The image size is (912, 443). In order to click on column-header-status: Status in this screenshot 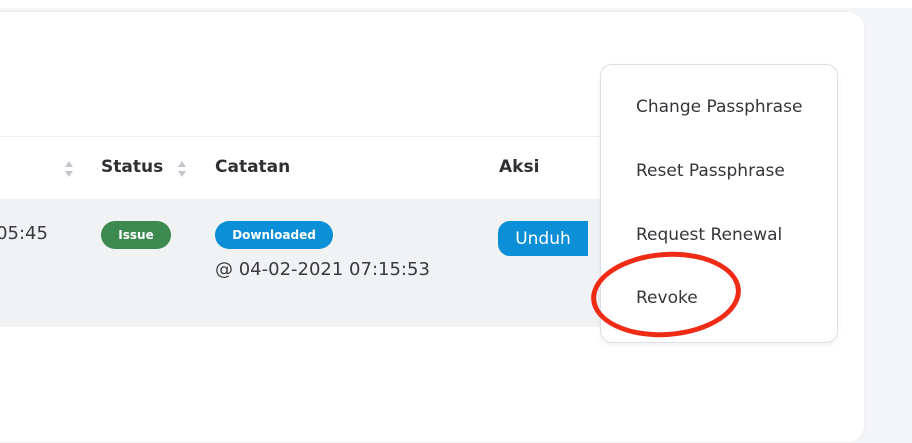, I will do `click(132, 167)`.